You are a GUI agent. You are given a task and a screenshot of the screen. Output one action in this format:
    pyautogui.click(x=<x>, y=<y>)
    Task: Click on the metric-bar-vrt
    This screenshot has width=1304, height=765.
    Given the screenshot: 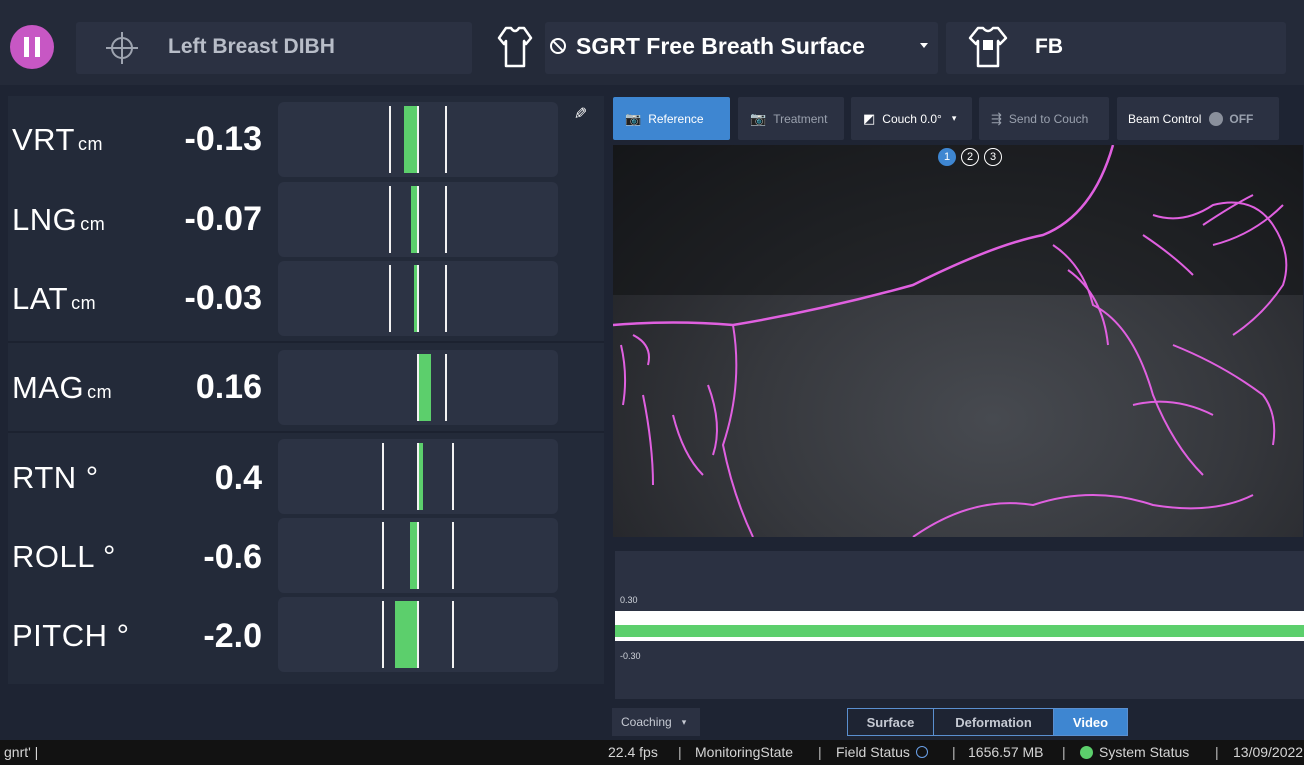 What is the action you would take?
    pyautogui.click(x=418, y=139)
    